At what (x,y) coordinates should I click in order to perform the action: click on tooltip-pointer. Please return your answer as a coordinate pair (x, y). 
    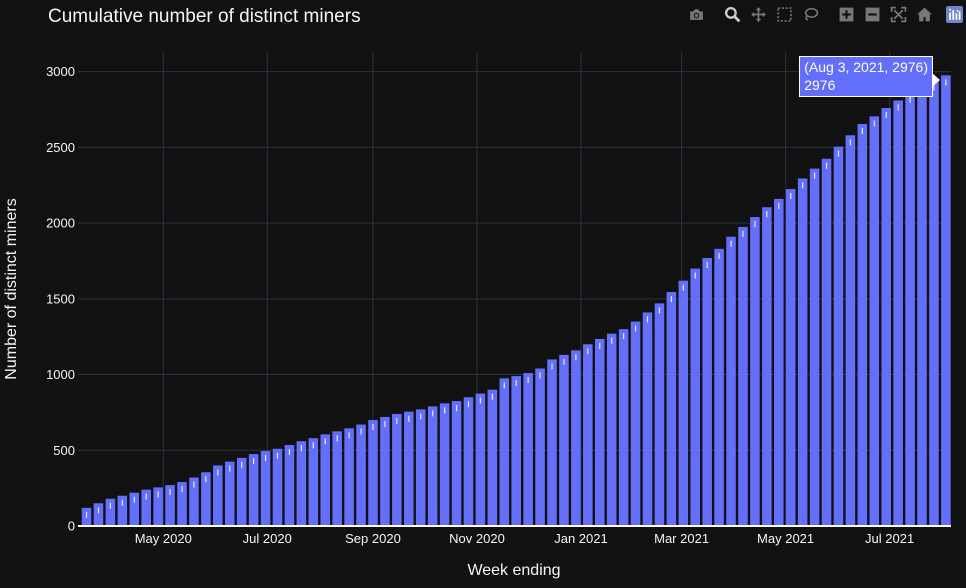
    Looking at the image, I should click on (936, 80).